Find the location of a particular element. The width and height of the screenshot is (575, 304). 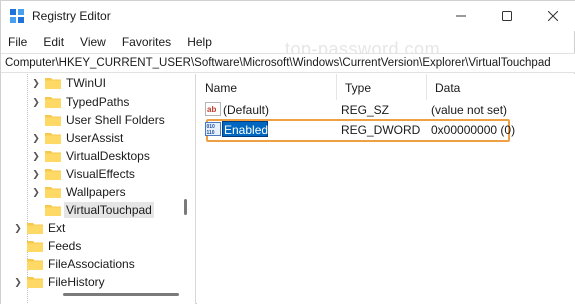

tree-item-label: TWinUI is located at coordinates (86, 83).